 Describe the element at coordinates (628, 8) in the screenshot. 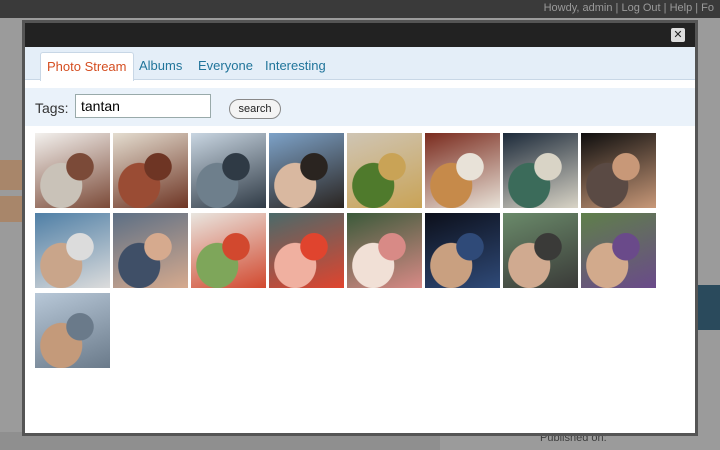

I see `background-user-links: Howdy, admin | Log Out | Help | Fo` at that location.